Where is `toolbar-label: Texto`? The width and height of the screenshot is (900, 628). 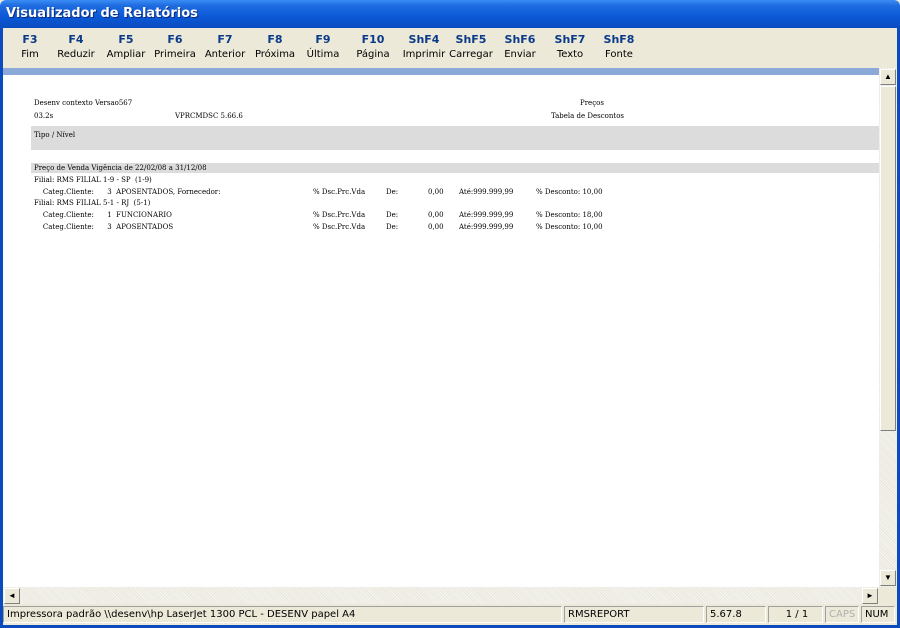
toolbar-label: Texto is located at coordinates (570, 54).